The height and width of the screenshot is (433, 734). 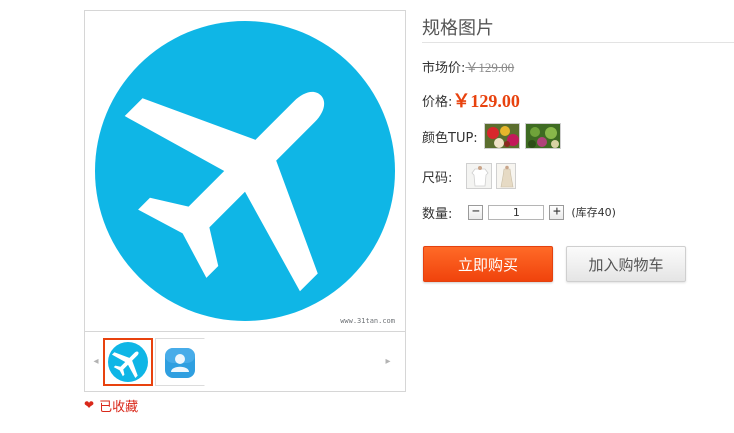 I want to click on favorite-label: 已收藏, so click(x=119, y=407).